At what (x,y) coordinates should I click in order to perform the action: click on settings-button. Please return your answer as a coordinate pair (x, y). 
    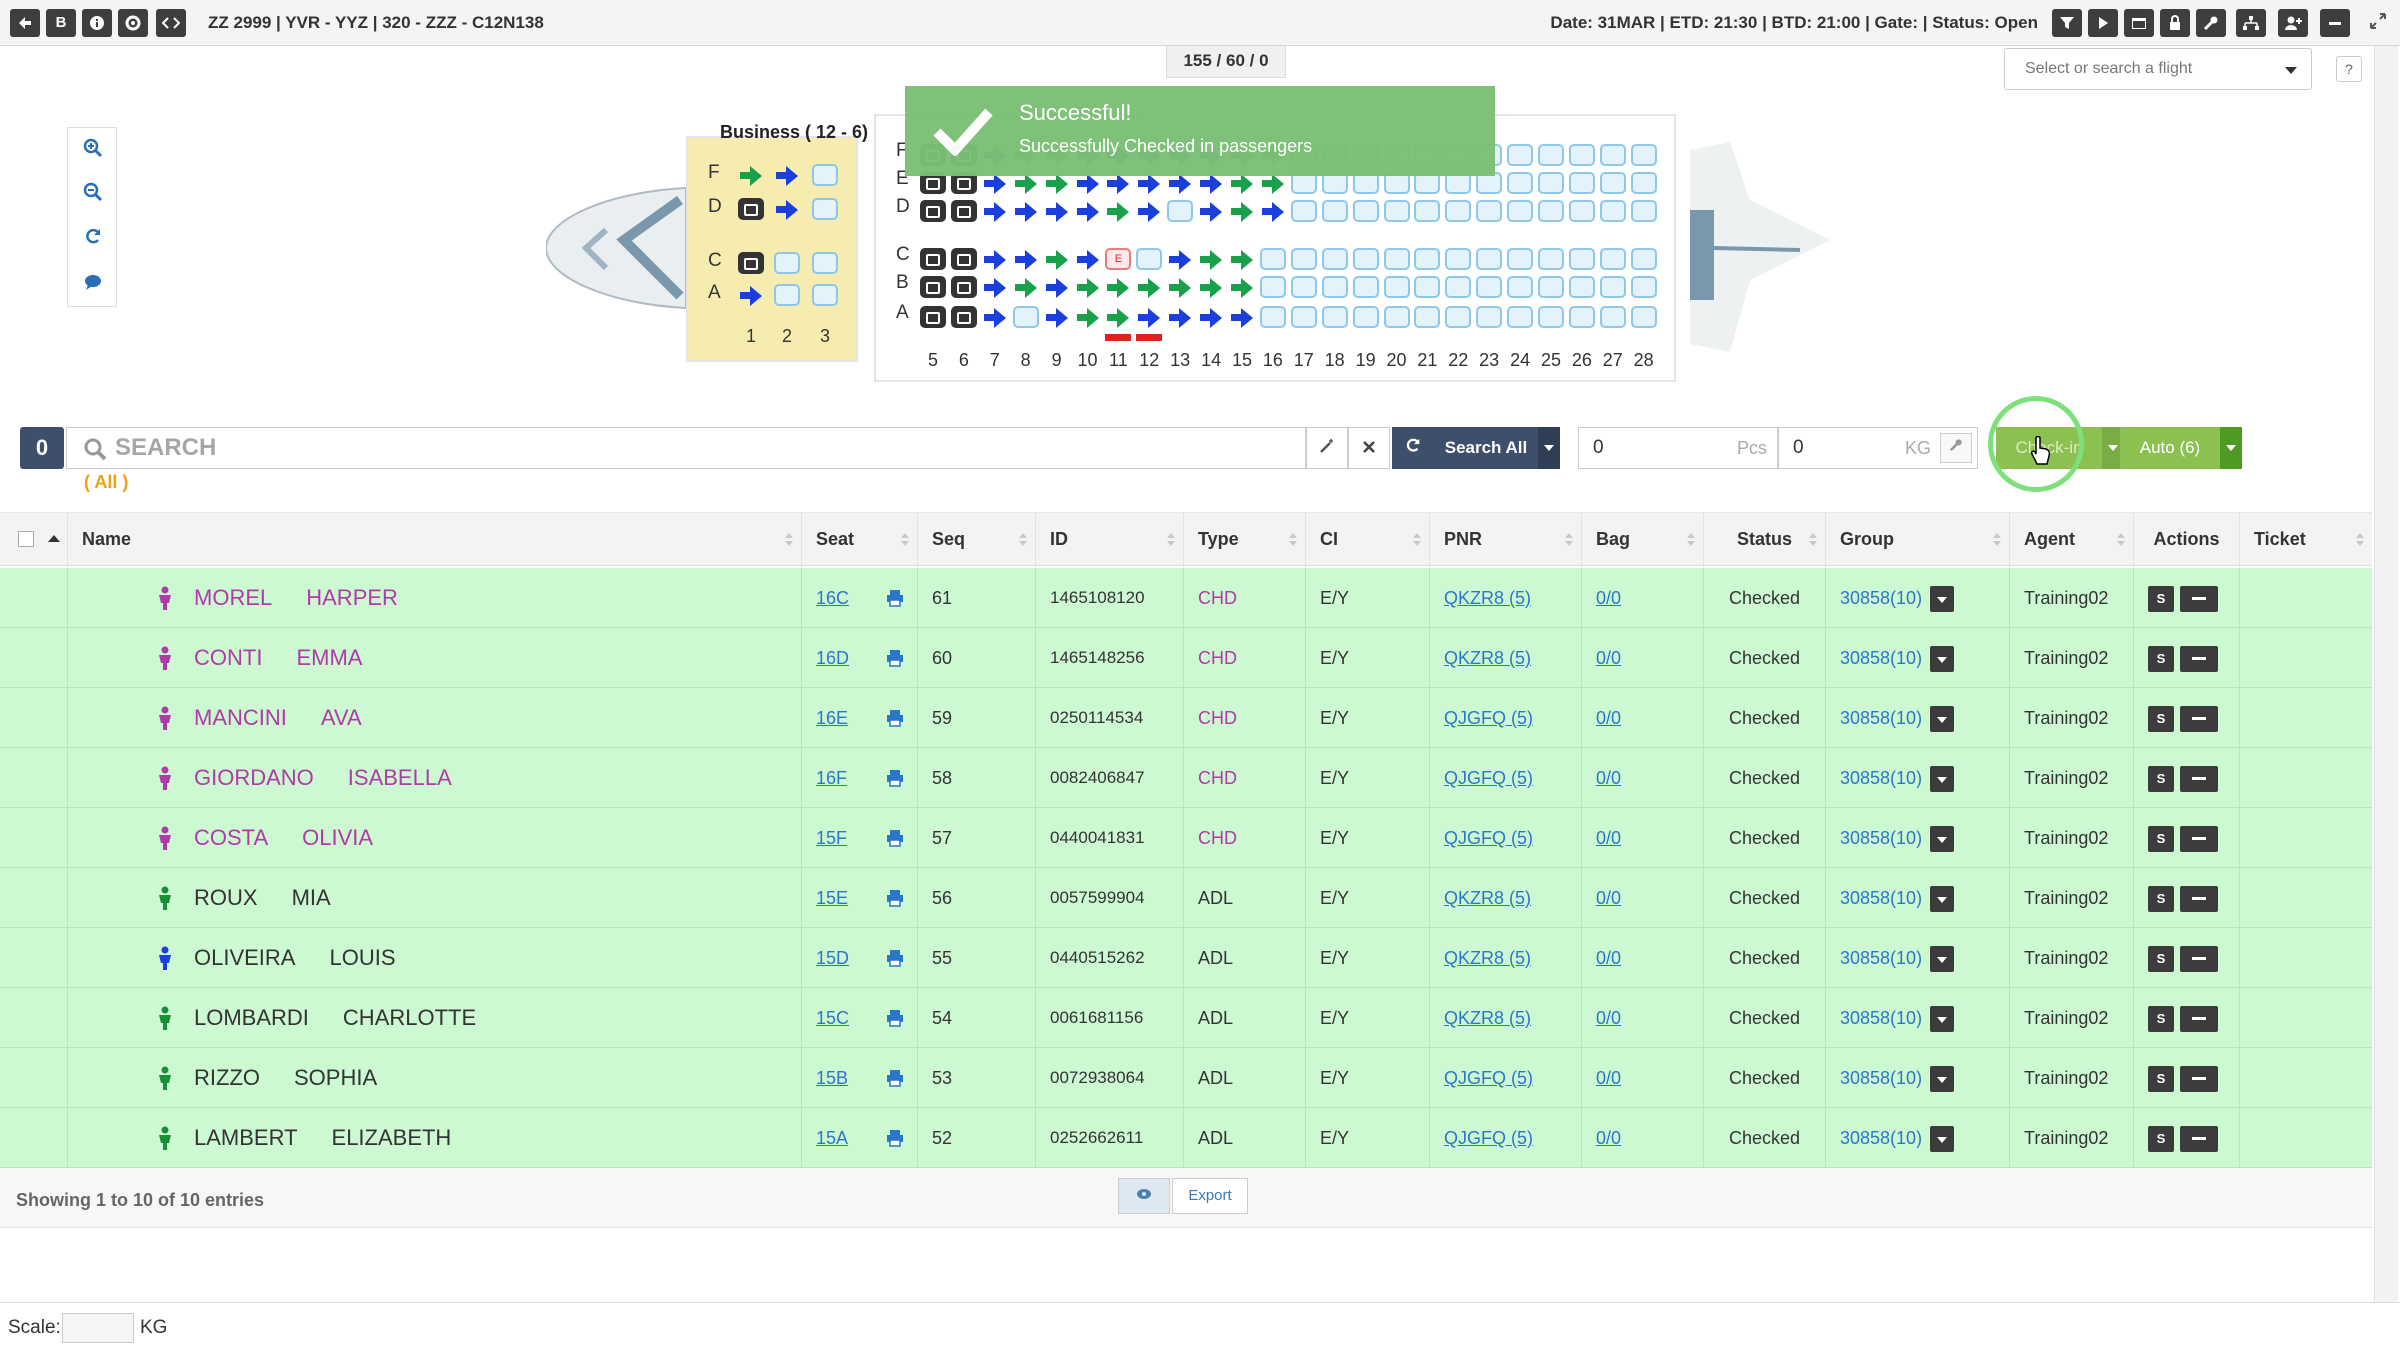
    Looking at the image, I should click on (133, 23).